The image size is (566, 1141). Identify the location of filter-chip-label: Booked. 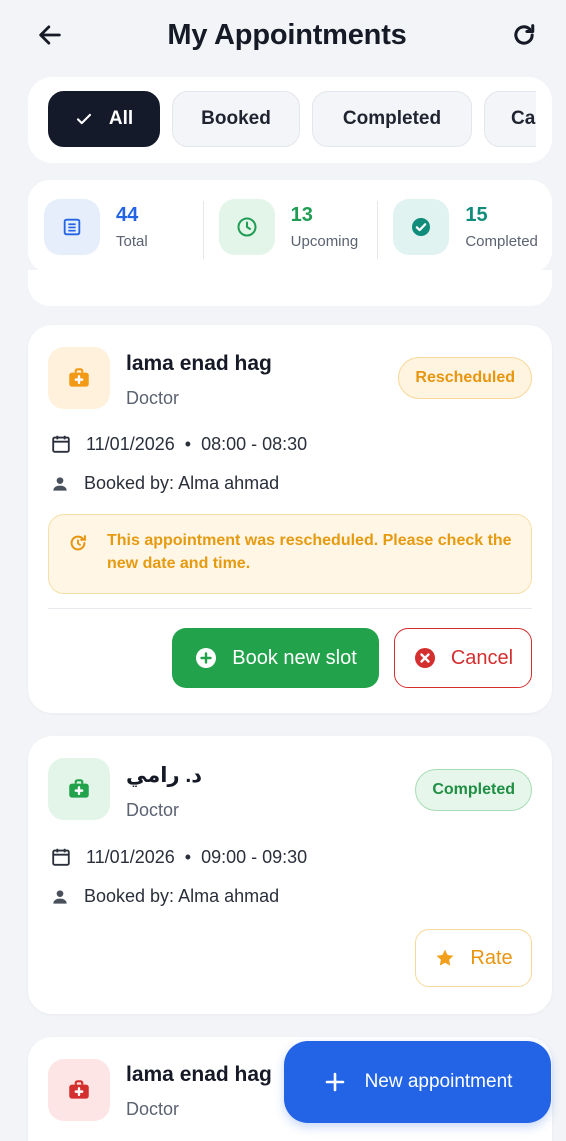
(236, 118).